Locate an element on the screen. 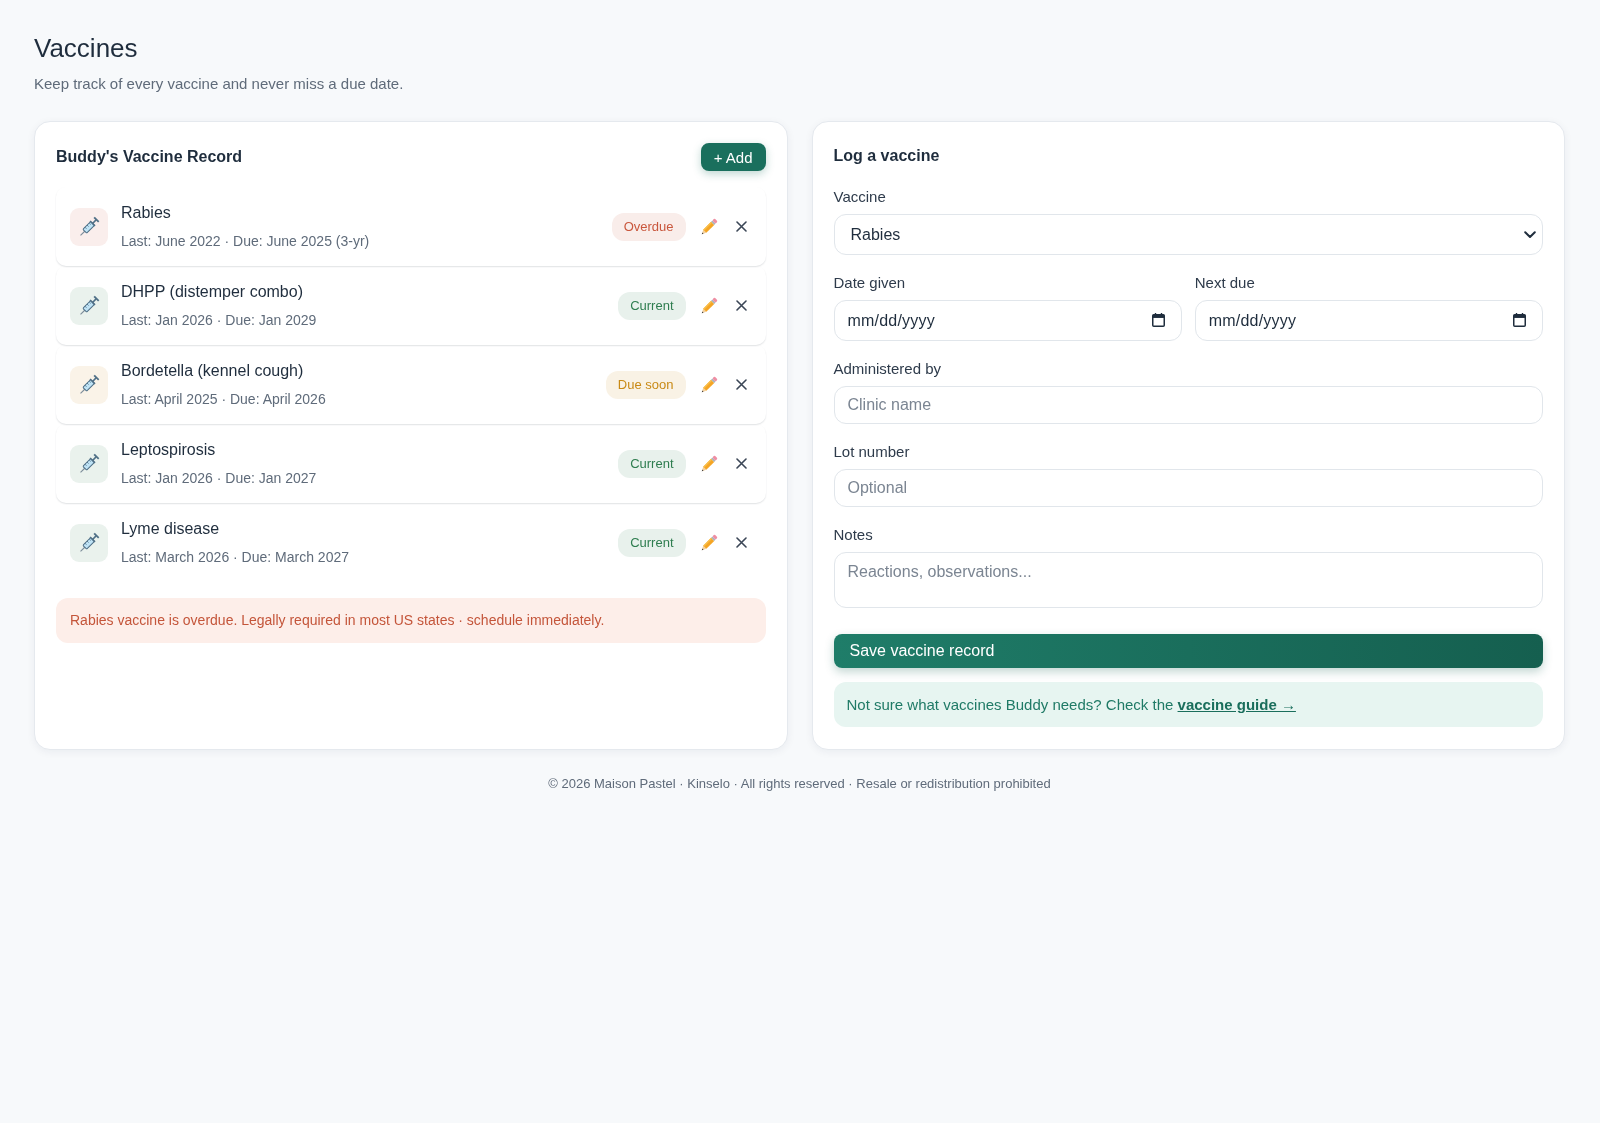 The image size is (1600, 1123). field-label: Vaccine is located at coordinates (860, 197).